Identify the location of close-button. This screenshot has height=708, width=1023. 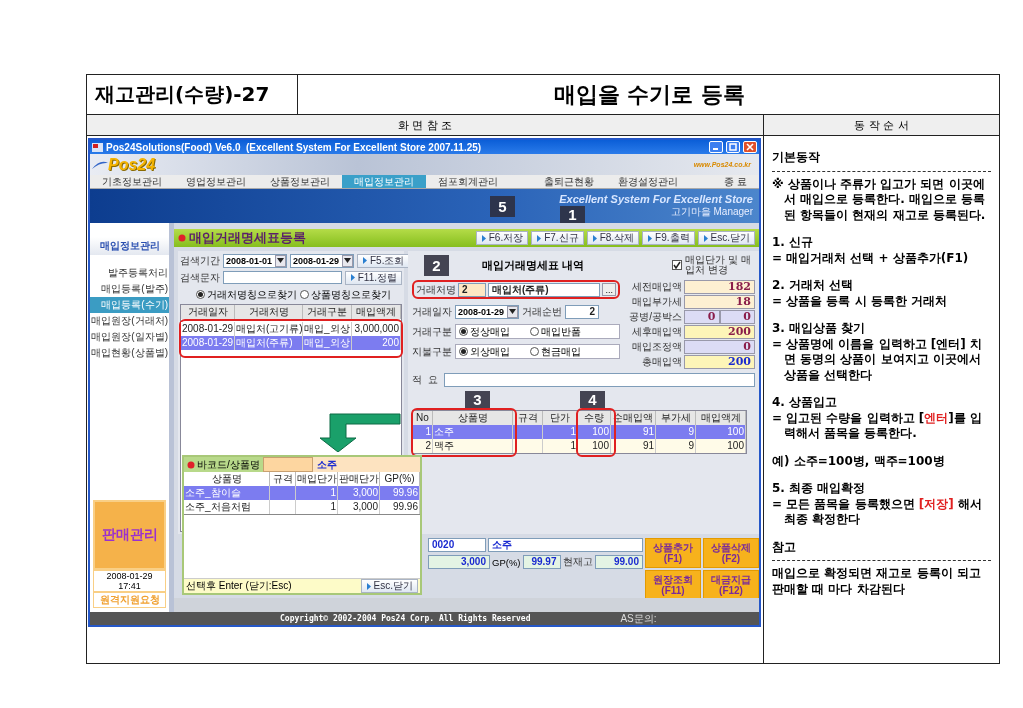
(750, 147).